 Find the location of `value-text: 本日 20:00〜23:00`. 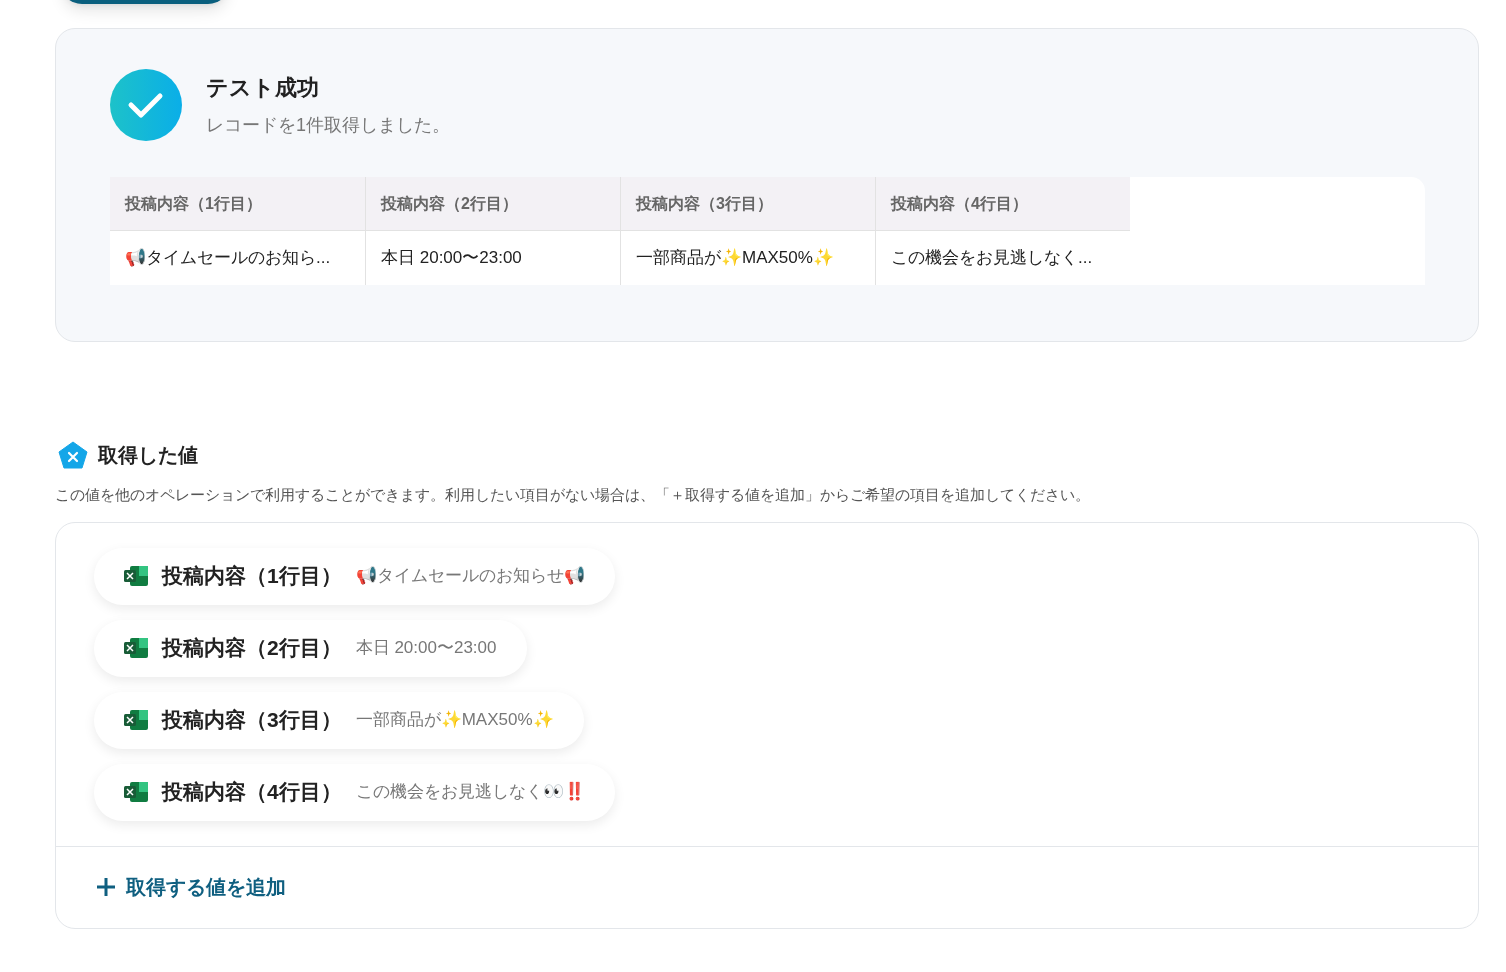

value-text: 本日 20:00〜23:00 is located at coordinates (426, 648).